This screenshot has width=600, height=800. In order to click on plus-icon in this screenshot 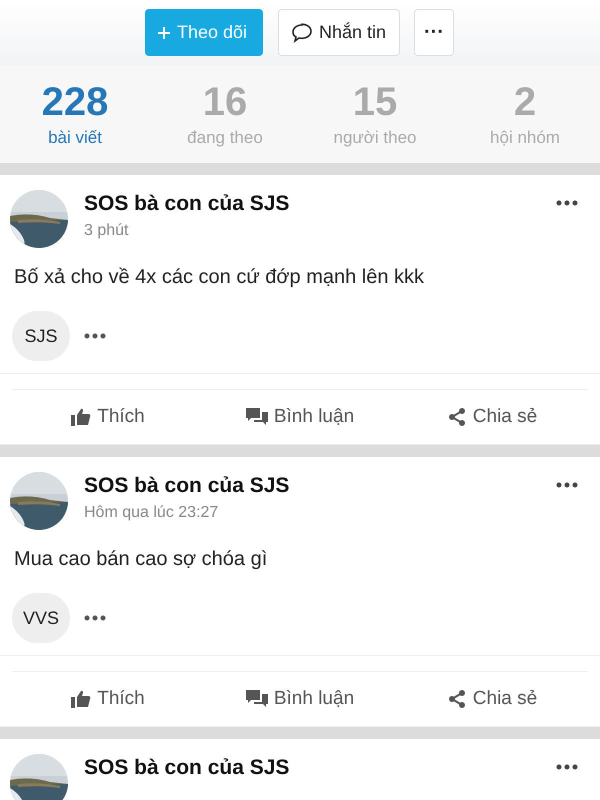, I will do `click(164, 33)`.